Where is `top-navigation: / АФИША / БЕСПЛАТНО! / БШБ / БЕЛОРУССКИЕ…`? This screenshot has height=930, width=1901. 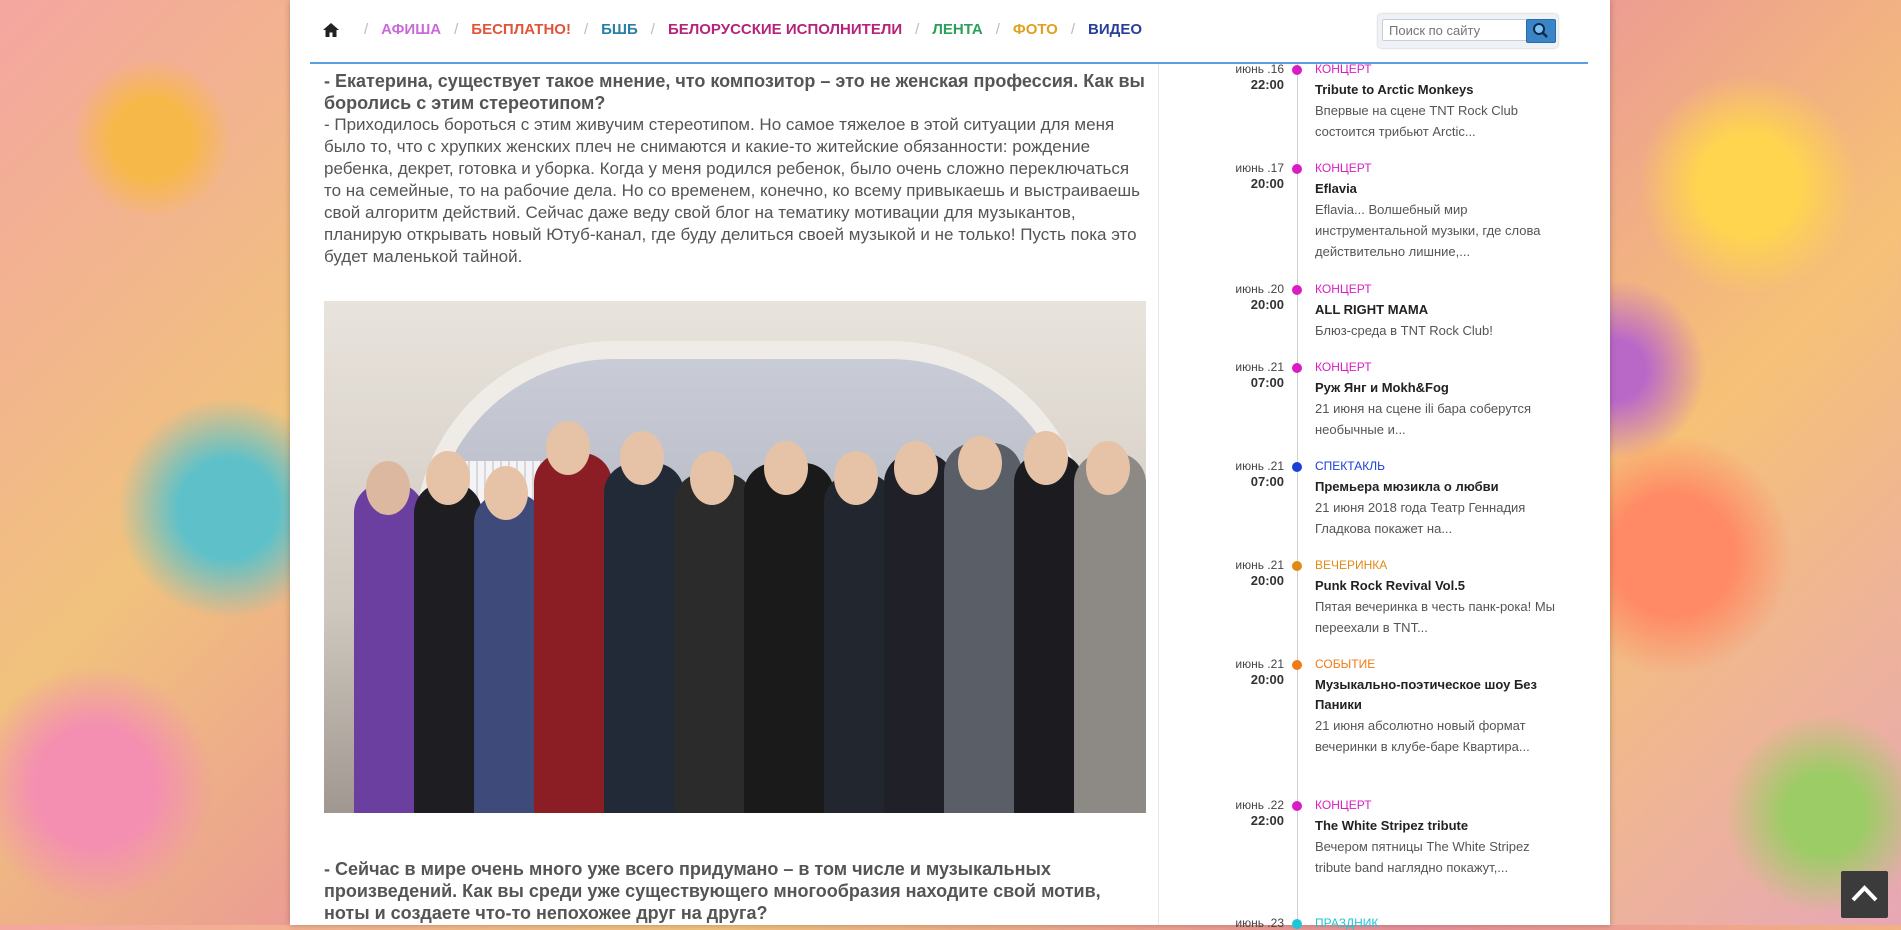
top-navigation: / АФИША / БЕСПЛАТНО! / БШБ / БЕЛОРУССКИЕ… is located at coordinates (949, 32).